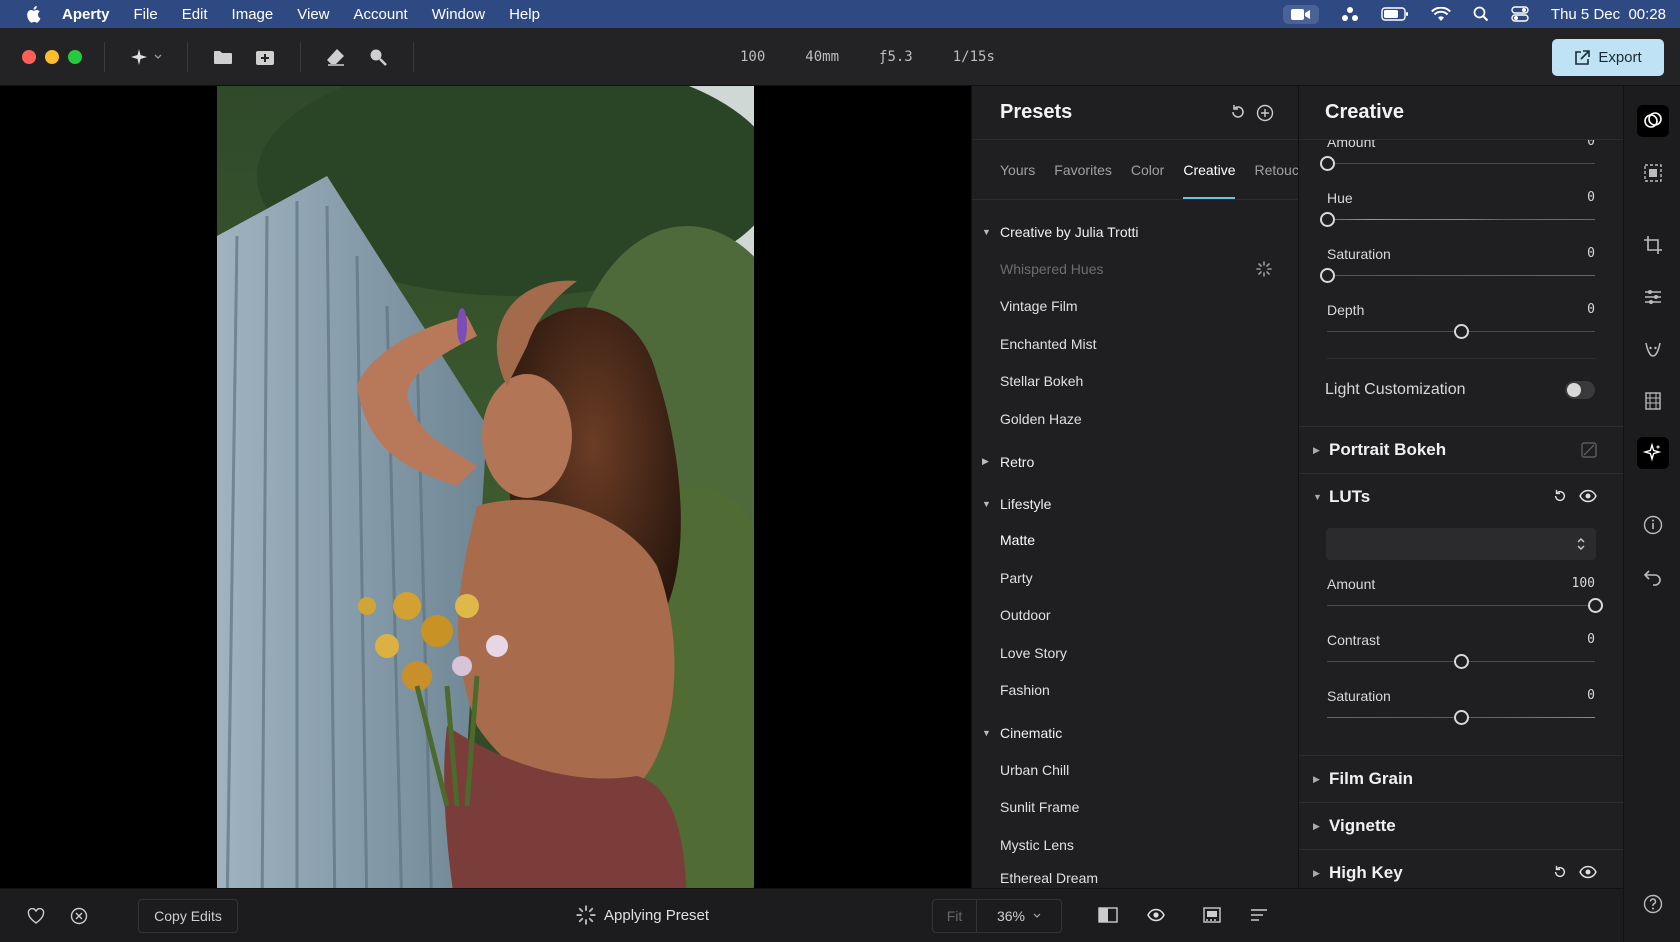 This screenshot has width=1680, height=942. I want to click on menubar-clock: Thu 5 Dec 00:28, so click(1608, 14).